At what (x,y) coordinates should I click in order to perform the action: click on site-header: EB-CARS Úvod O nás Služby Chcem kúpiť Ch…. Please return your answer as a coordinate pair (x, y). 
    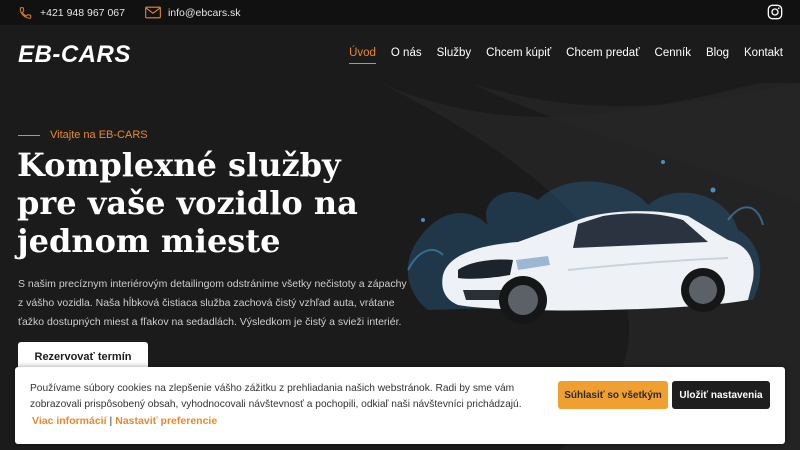
    Looking at the image, I should click on (400, 54).